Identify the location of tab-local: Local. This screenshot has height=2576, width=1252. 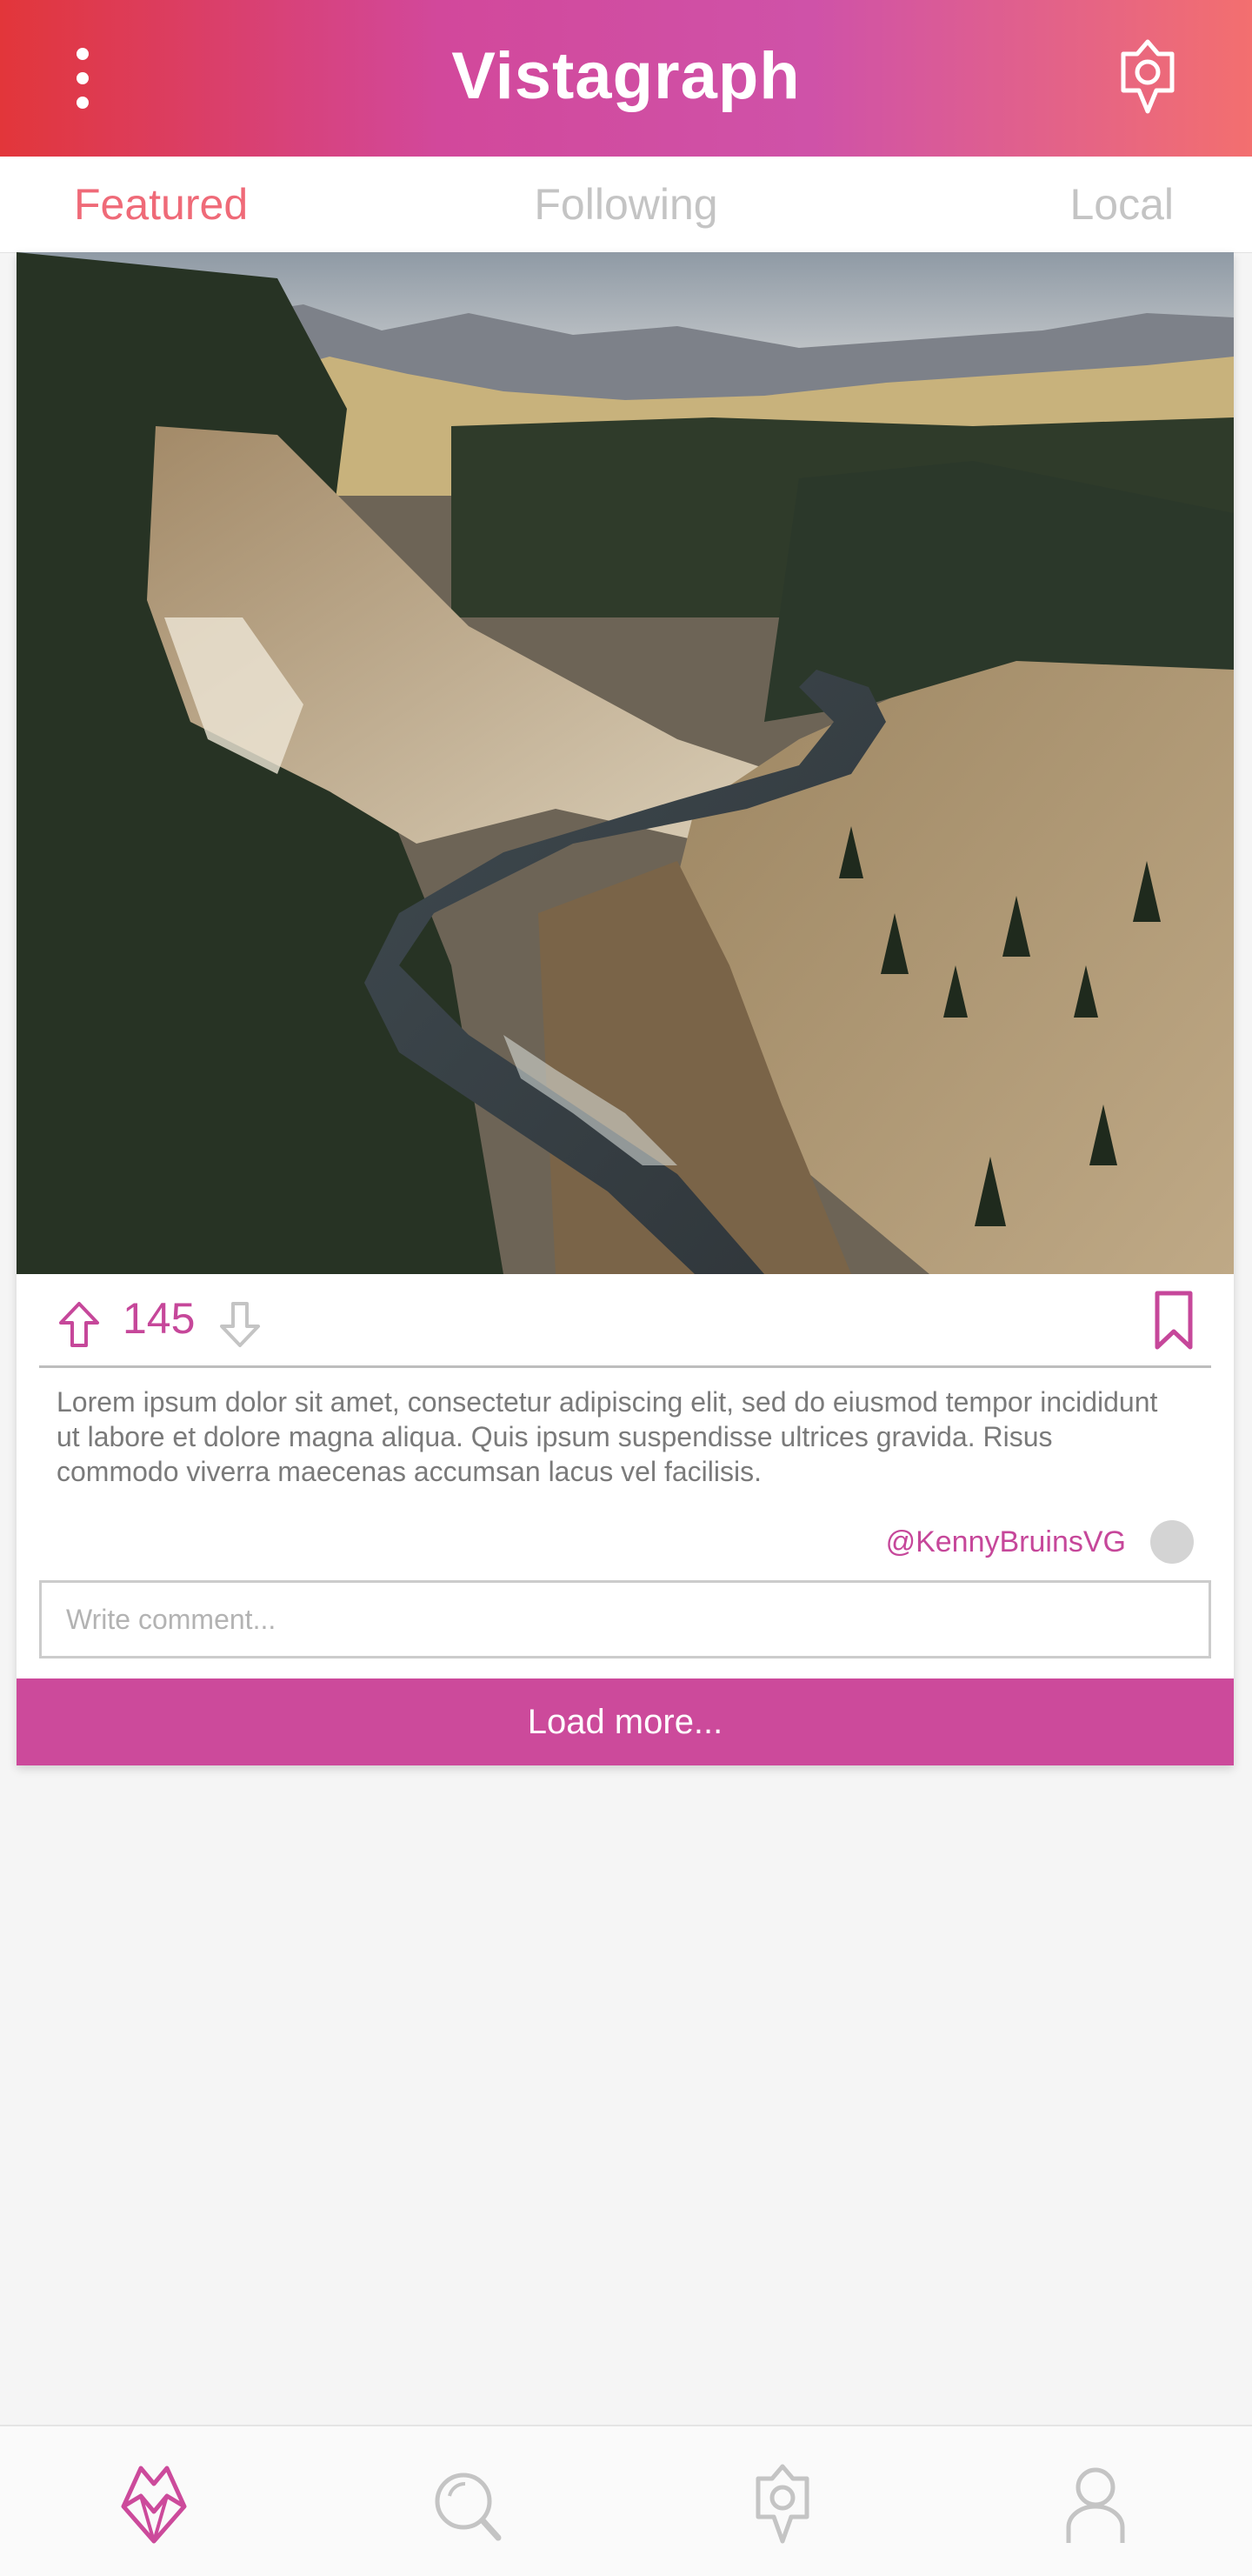
(1121, 204).